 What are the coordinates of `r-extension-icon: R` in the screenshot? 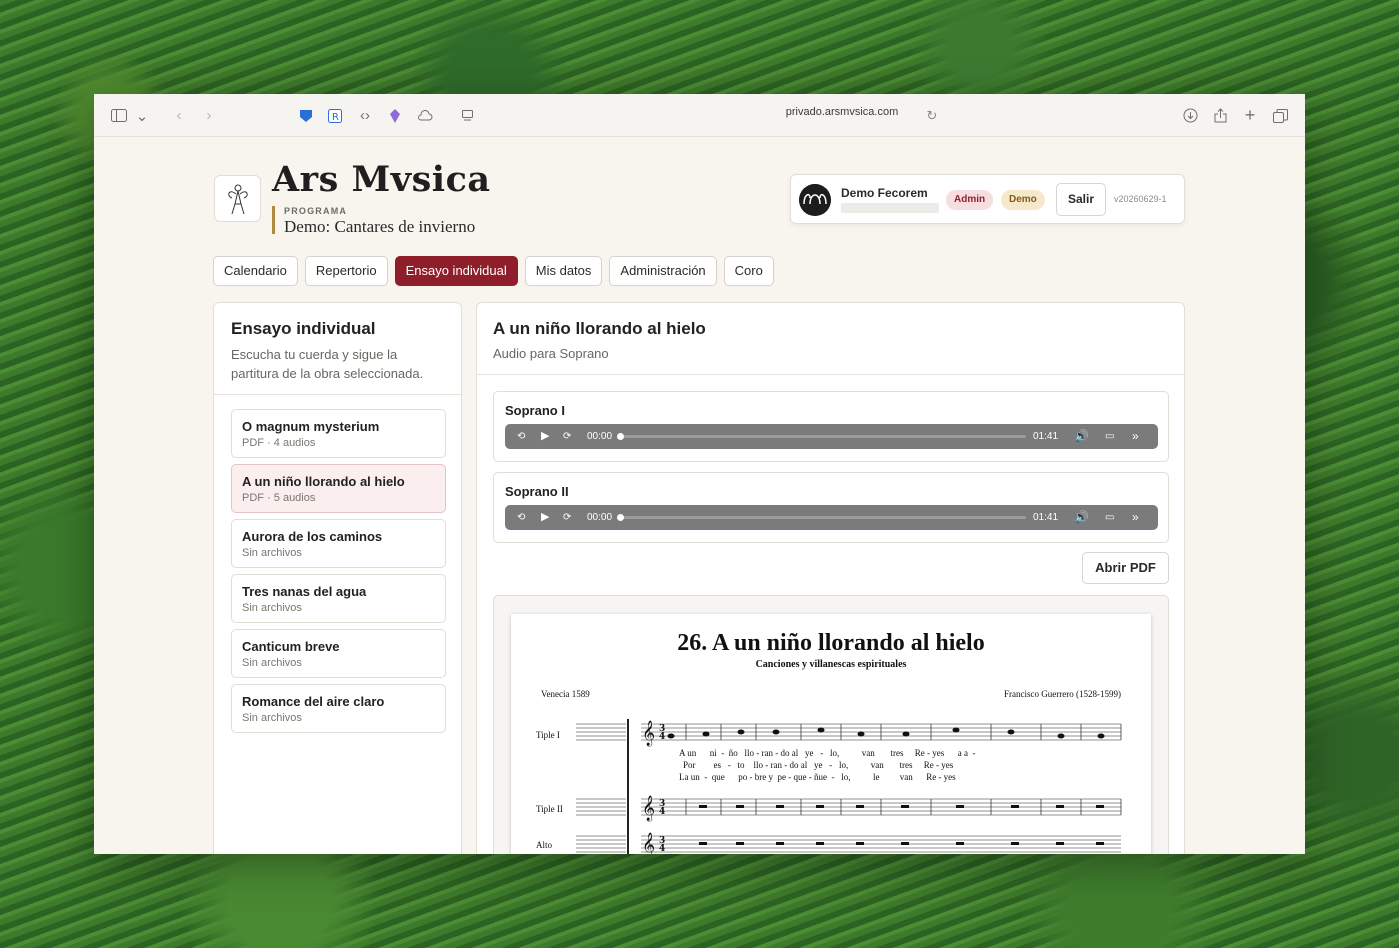 It's located at (335, 115).